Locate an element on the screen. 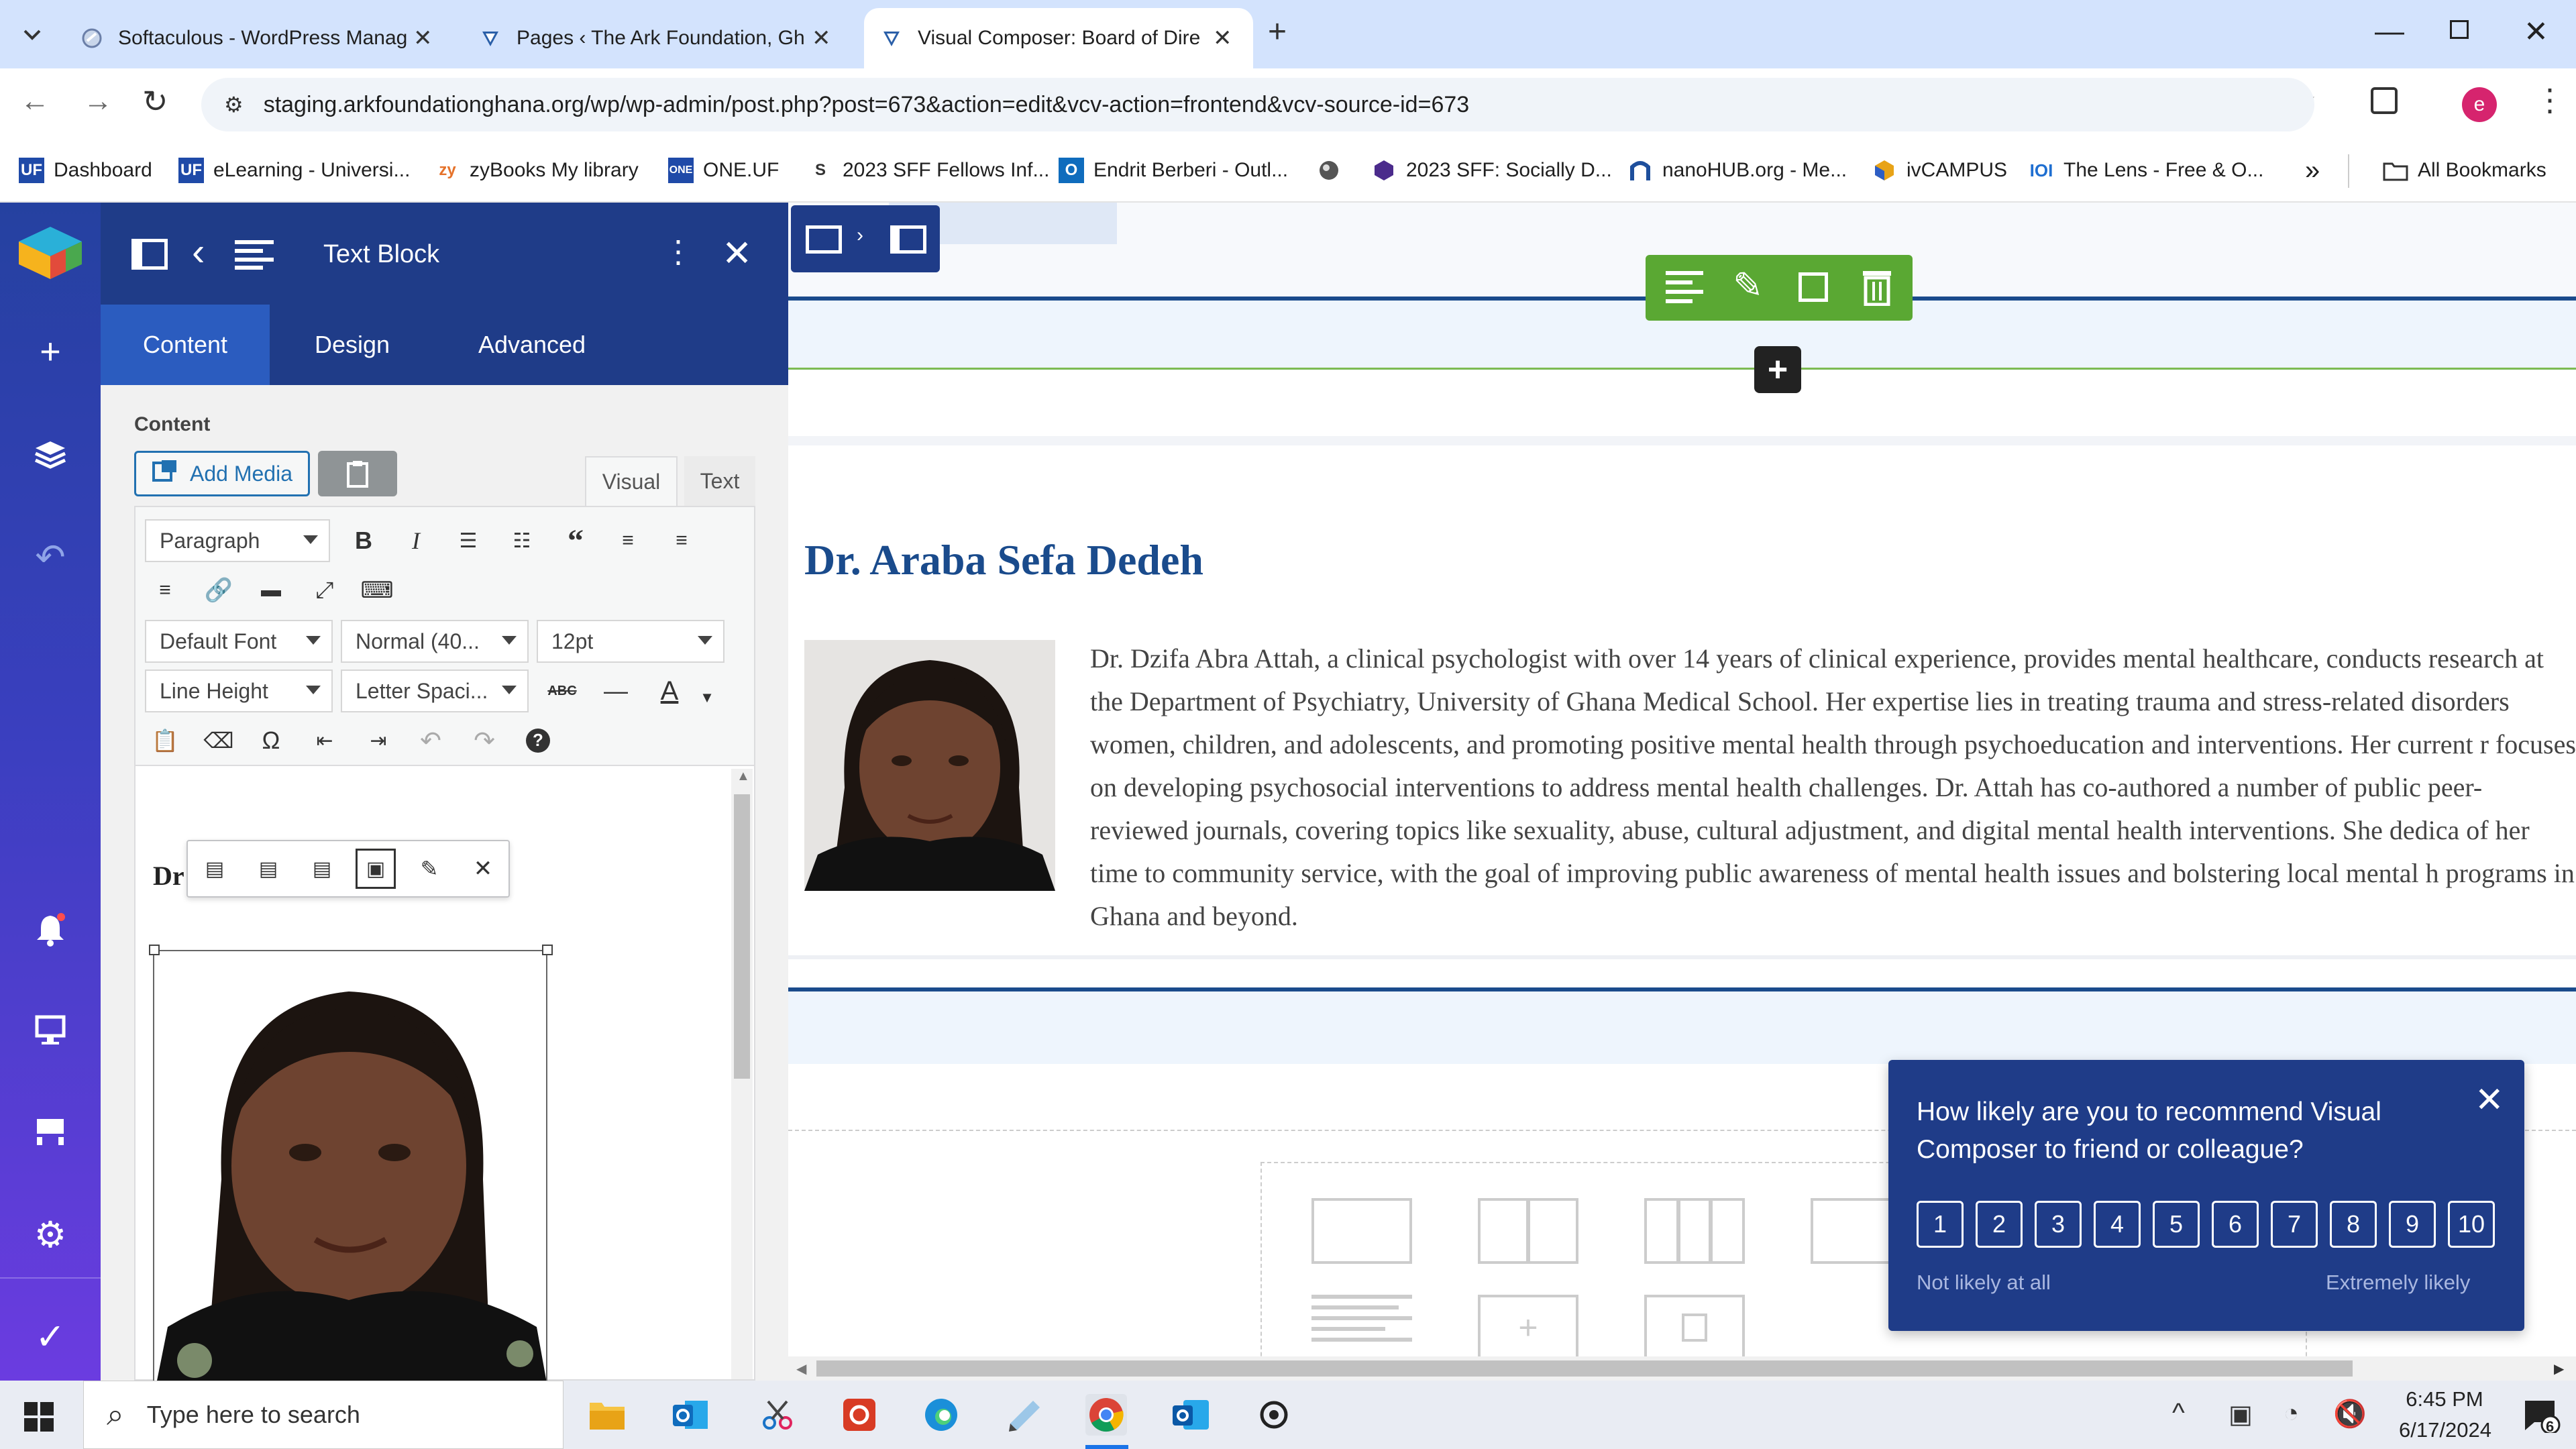 This screenshot has height=1449, width=2576. scroll-left-arrow-icon: ◀ is located at coordinates (801, 1368).